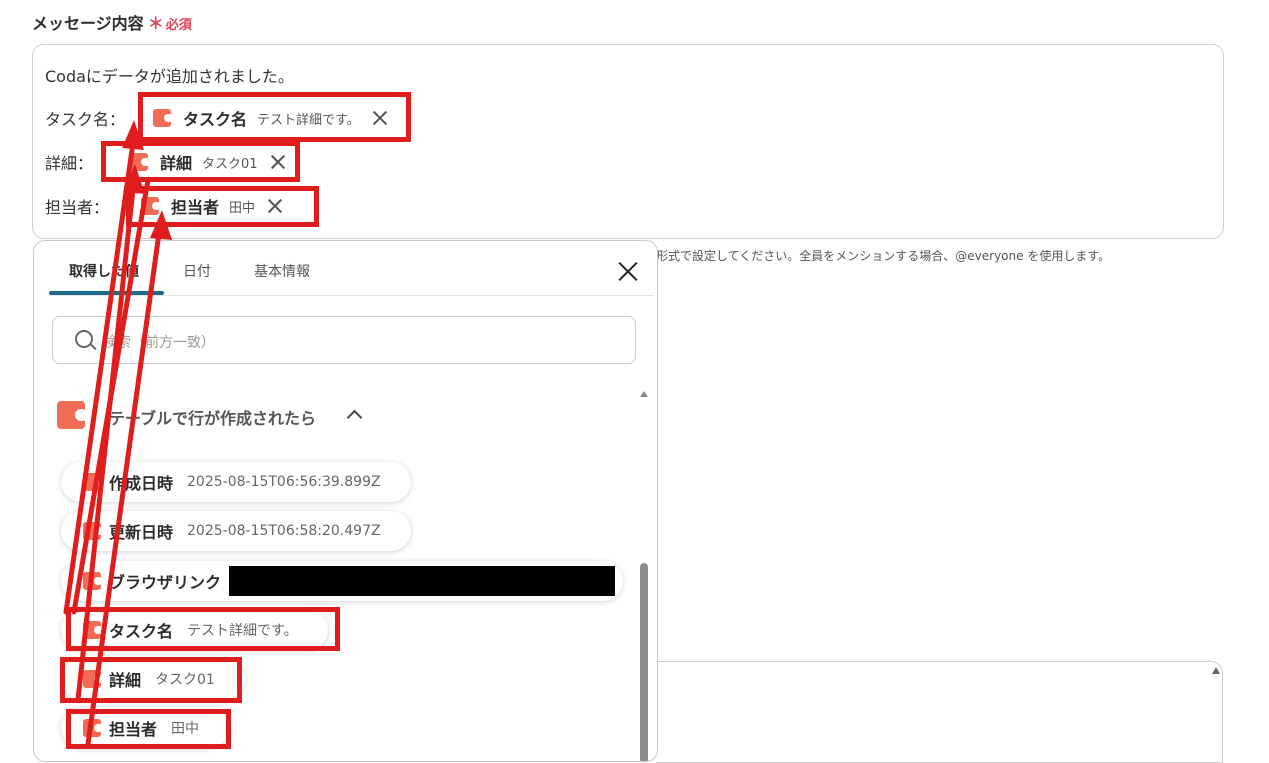  I want to click on row-label-task: タスク名：, so click(85, 119).